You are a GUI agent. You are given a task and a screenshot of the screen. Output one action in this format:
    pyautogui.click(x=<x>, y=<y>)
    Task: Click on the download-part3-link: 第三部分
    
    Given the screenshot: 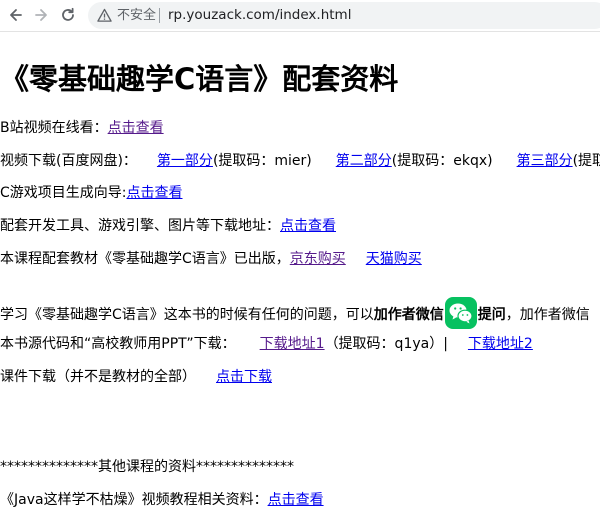 What is the action you would take?
    pyautogui.click(x=545, y=161)
    